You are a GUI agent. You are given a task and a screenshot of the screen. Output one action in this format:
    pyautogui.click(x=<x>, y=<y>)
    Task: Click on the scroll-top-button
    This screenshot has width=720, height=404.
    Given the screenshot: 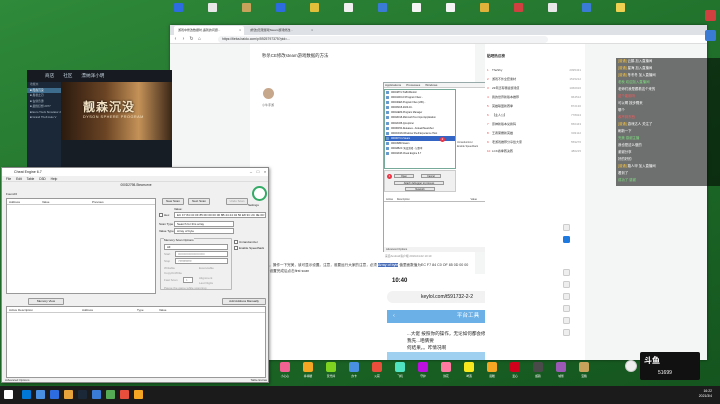 What is the action you would take?
    pyautogui.click(x=631, y=366)
    